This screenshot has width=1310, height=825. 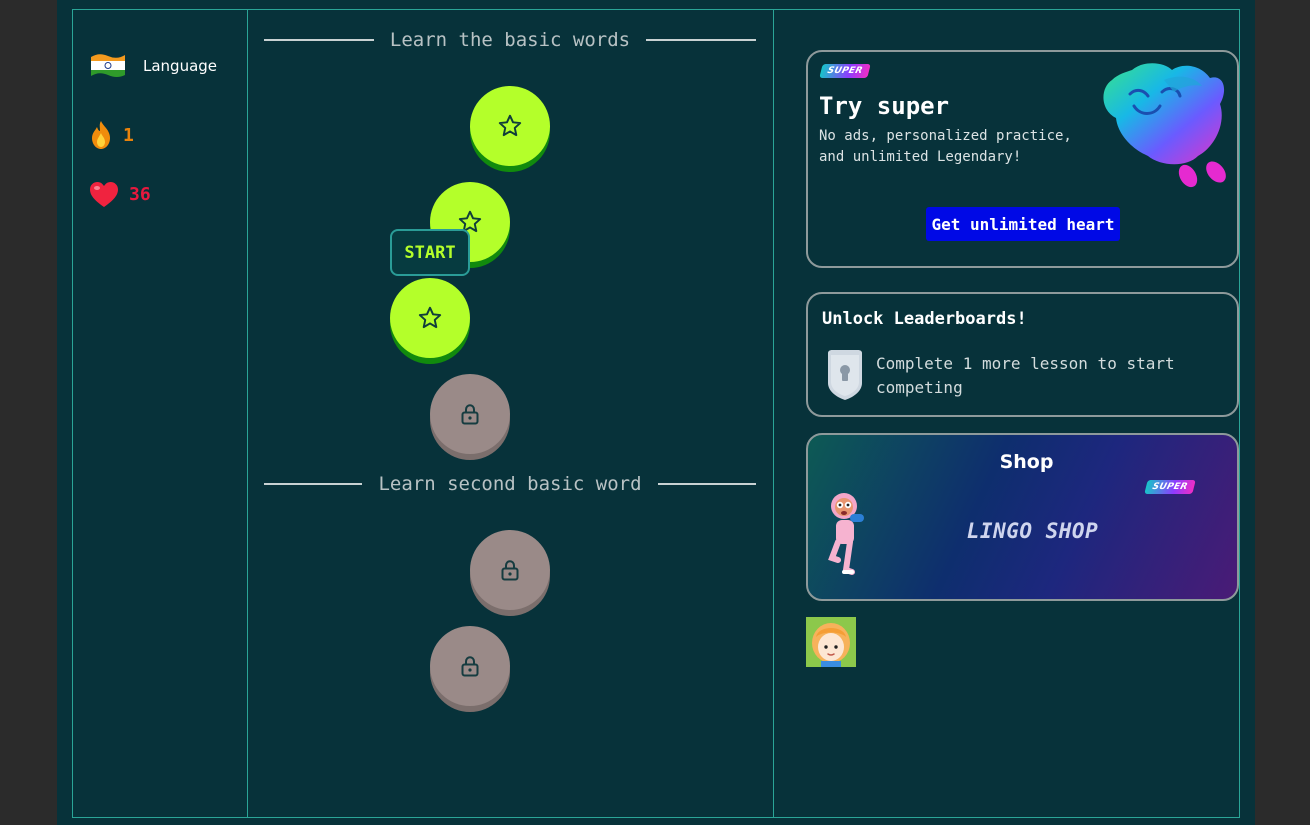 What do you see at coordinates (247, 413) in the screenshot?
I see `left-divider` at bounding box center [247, 413].